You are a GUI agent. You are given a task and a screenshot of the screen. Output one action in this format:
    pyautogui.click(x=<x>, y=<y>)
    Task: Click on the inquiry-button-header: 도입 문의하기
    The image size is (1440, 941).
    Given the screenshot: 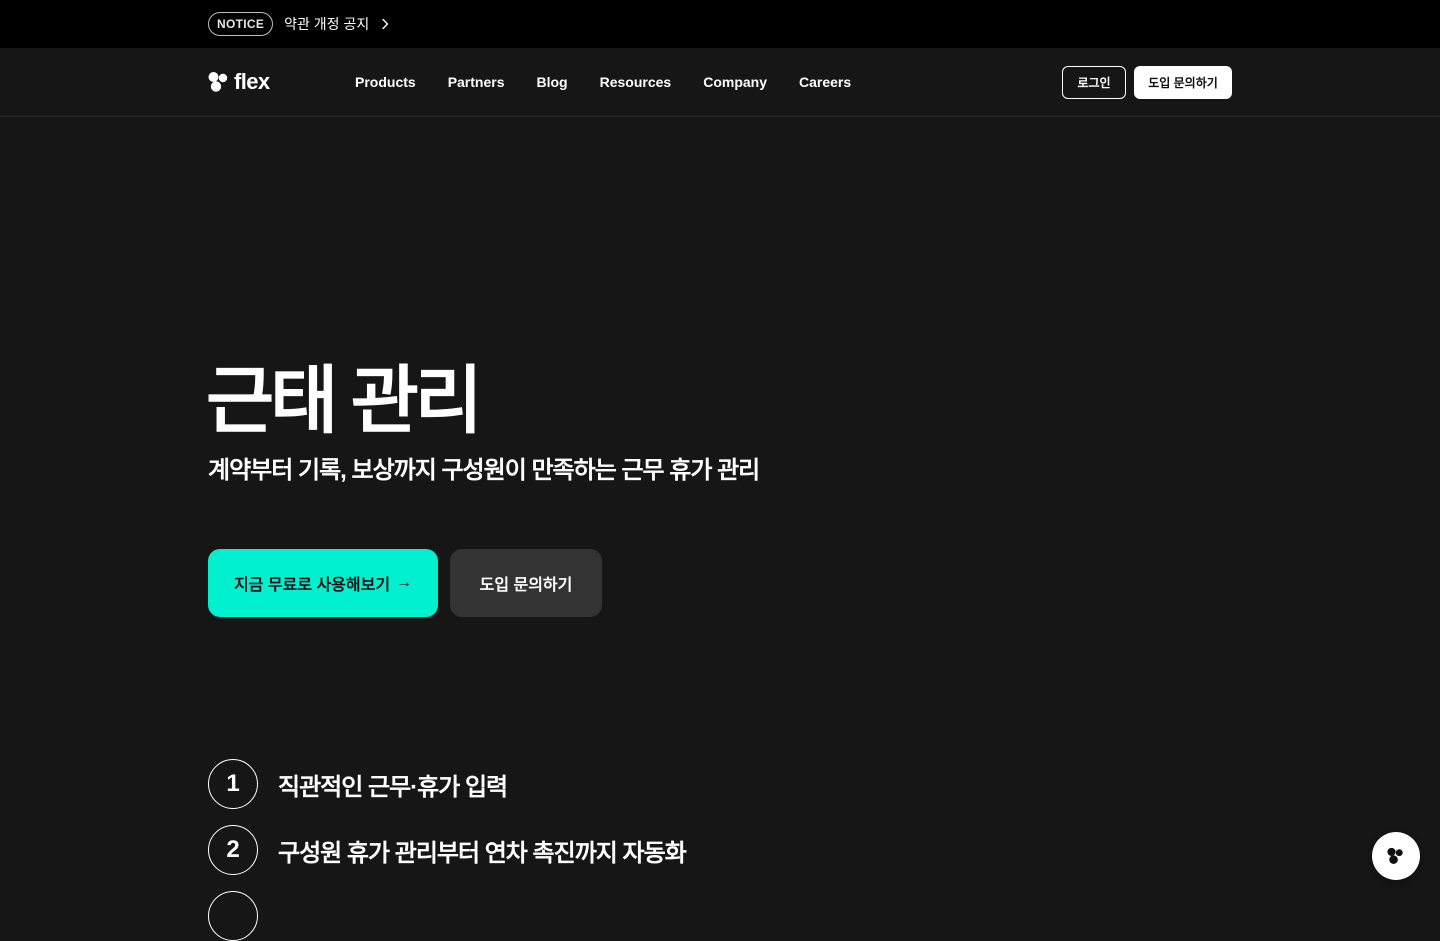 What is the action you would take?
    pyautogui.click(x=1183, y=82)
    